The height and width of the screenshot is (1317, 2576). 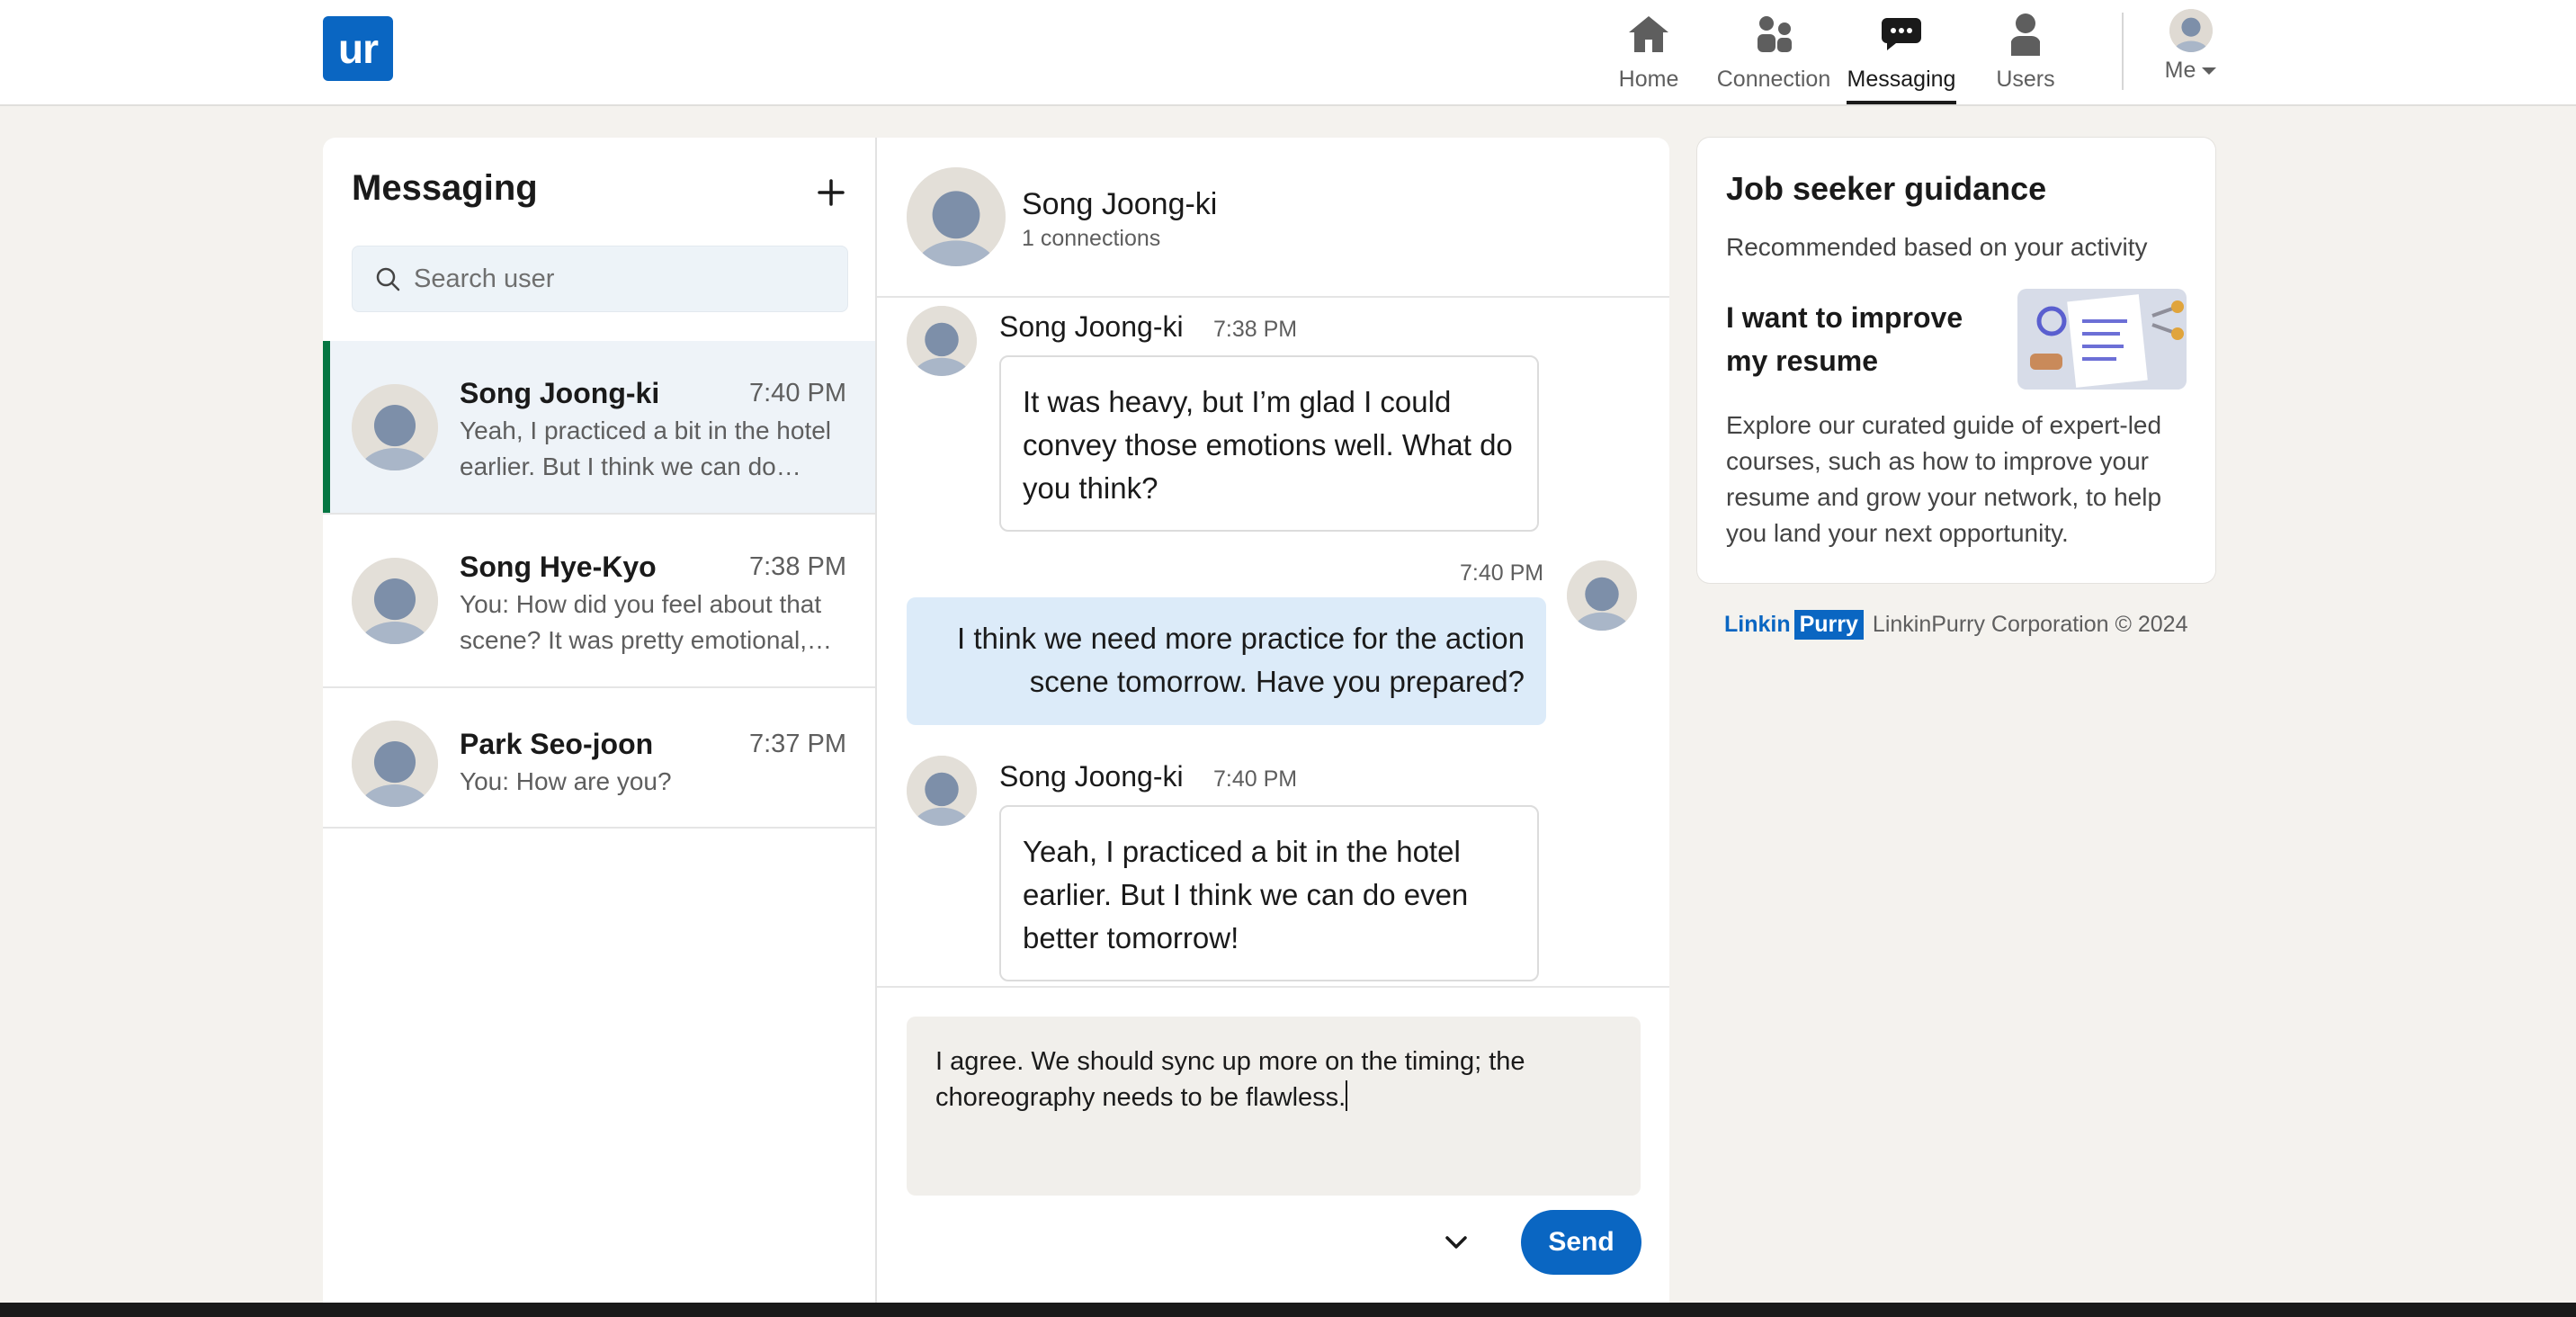 I want to click on chat-bubble-icon, so click(x=1901, y=34).